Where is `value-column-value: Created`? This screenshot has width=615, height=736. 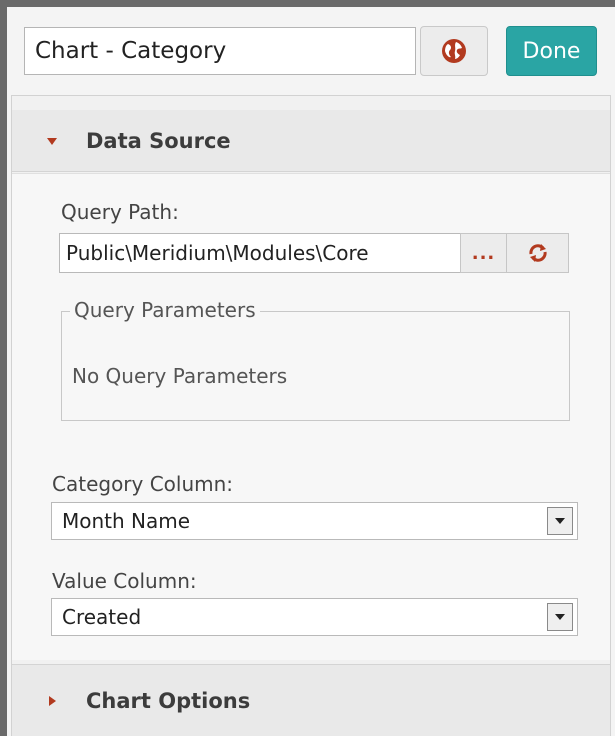 value-column-value: Created is located at coordinates (102, 617).